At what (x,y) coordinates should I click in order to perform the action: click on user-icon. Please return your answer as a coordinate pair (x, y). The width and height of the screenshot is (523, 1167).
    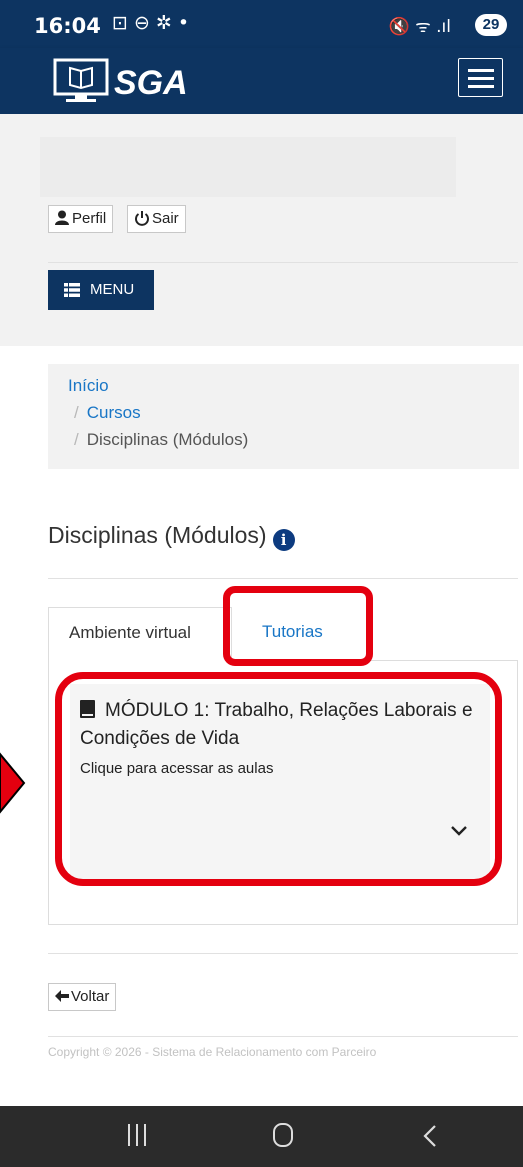
    Looking at the image, I should click on (62, 217).